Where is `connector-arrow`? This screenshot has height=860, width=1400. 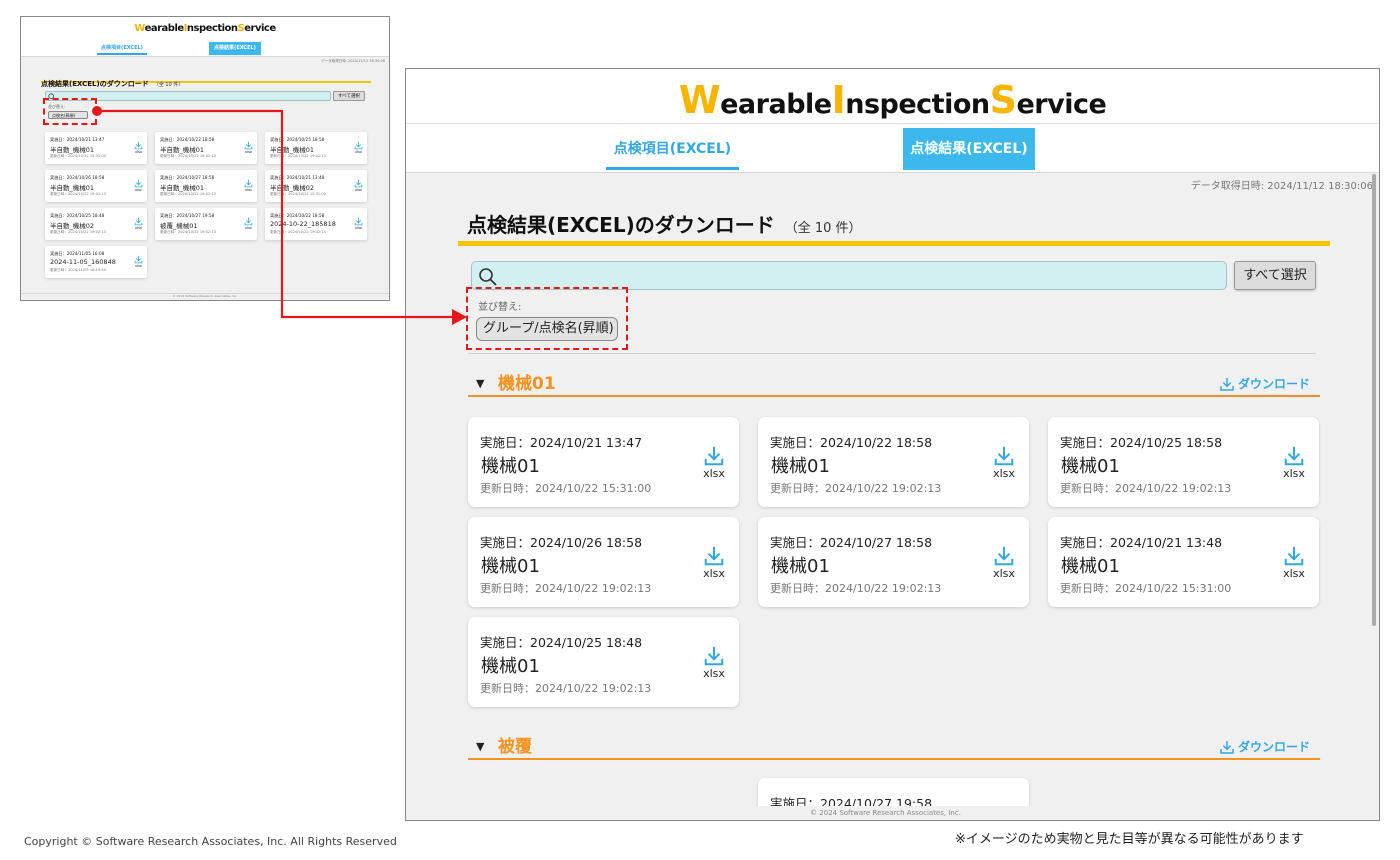
connector-arrow is located at coordinates (279, 215).